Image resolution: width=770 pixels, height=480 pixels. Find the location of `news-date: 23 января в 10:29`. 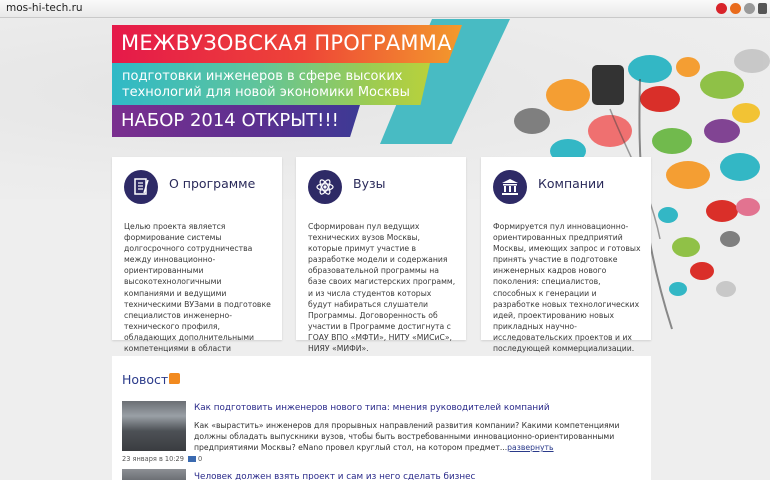

news-date: 23 января в 10:29 is located at coordinates (153, 459).